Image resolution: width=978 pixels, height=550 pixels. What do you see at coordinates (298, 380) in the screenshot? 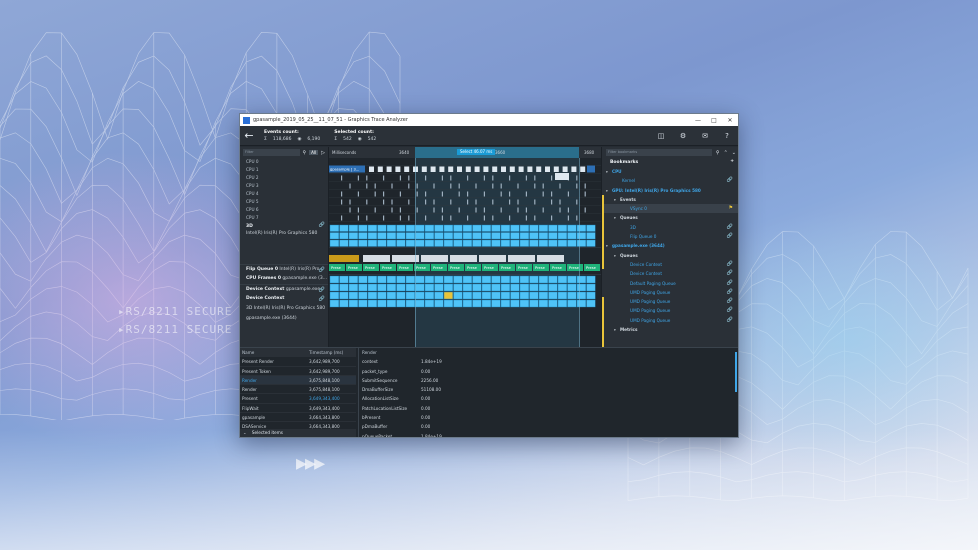
I see `table-row: Render 3,675,848,100` at bounding box center [298, 380].